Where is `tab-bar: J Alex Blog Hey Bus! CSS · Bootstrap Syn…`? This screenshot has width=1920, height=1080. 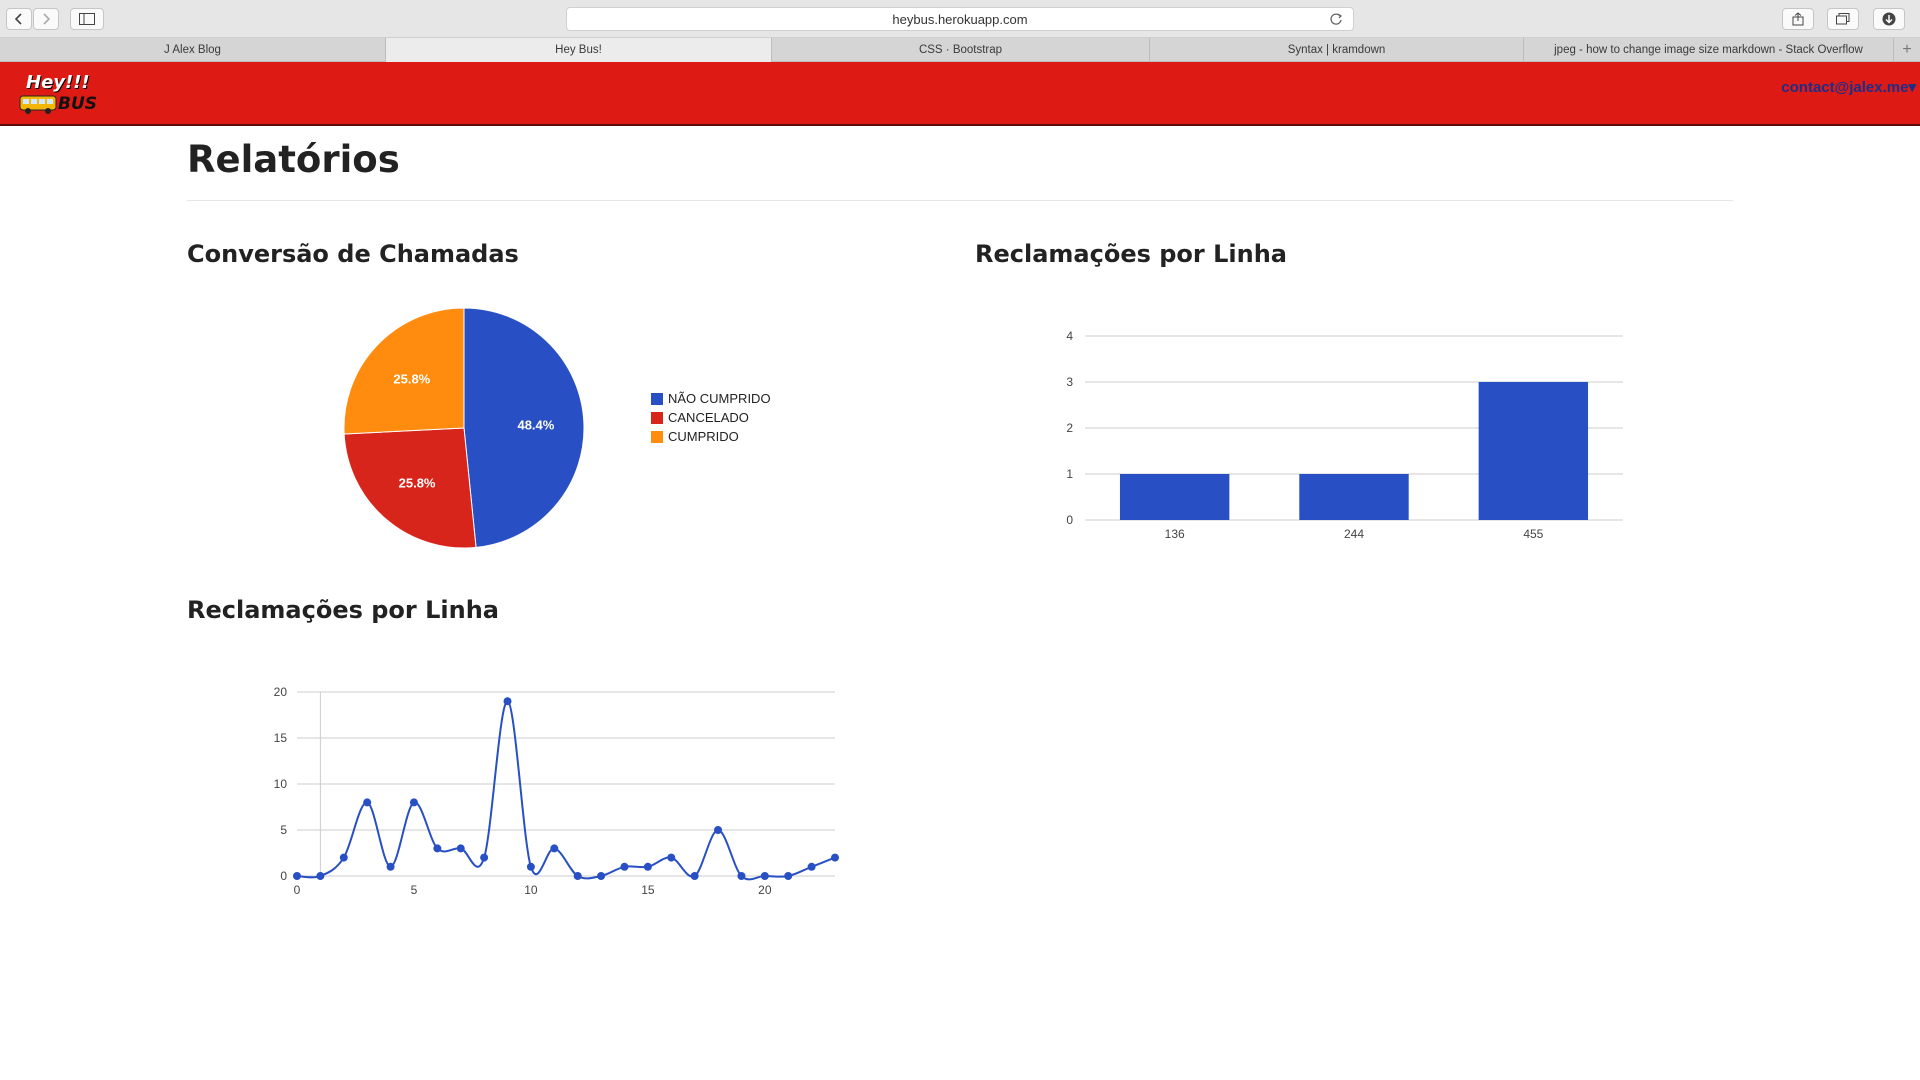
tab-bar: J Alex Blog Hey Bus! CSS · Bootstrap Syn… is located at coordinates (960, 50).